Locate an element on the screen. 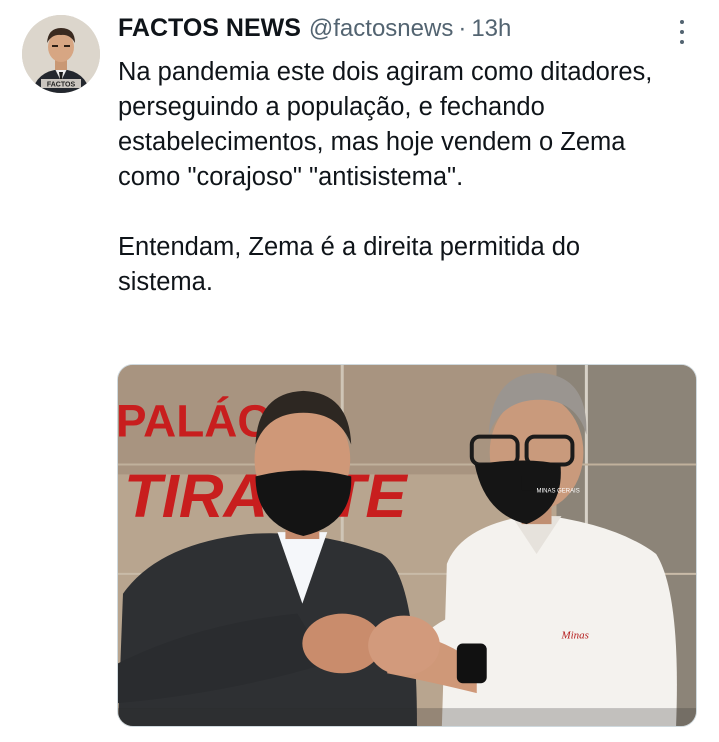 The height and width of the screenshot is (742, 719). avatar-image: FACTOS is located at coordinates (61, 54).